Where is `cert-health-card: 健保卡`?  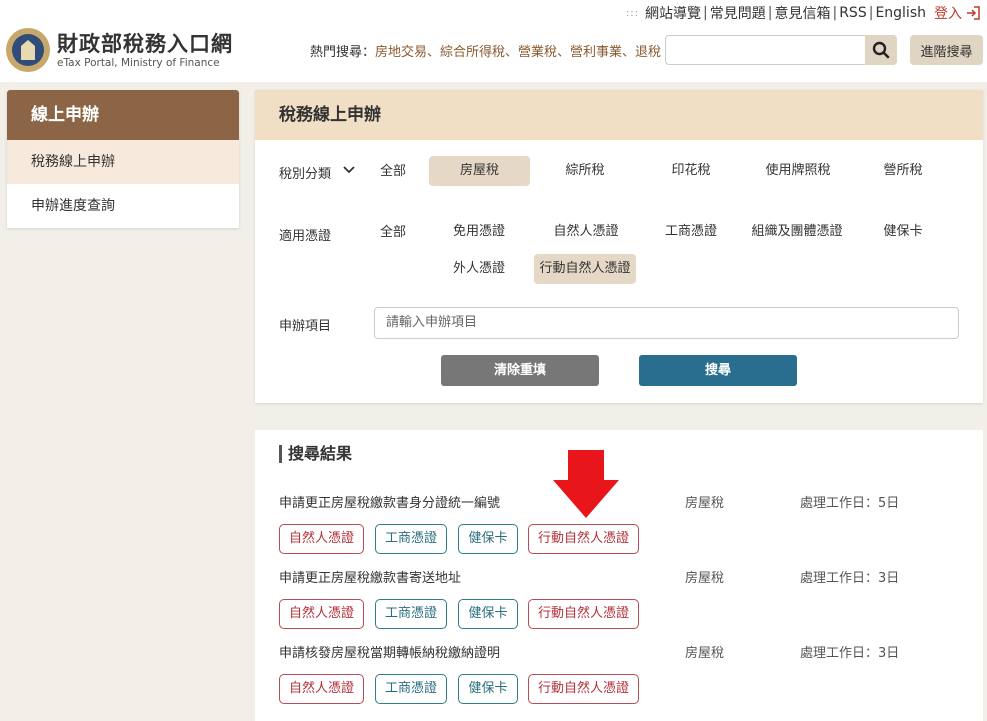
cert-health-card: 健保卡 is located at coordinates (903, 232).